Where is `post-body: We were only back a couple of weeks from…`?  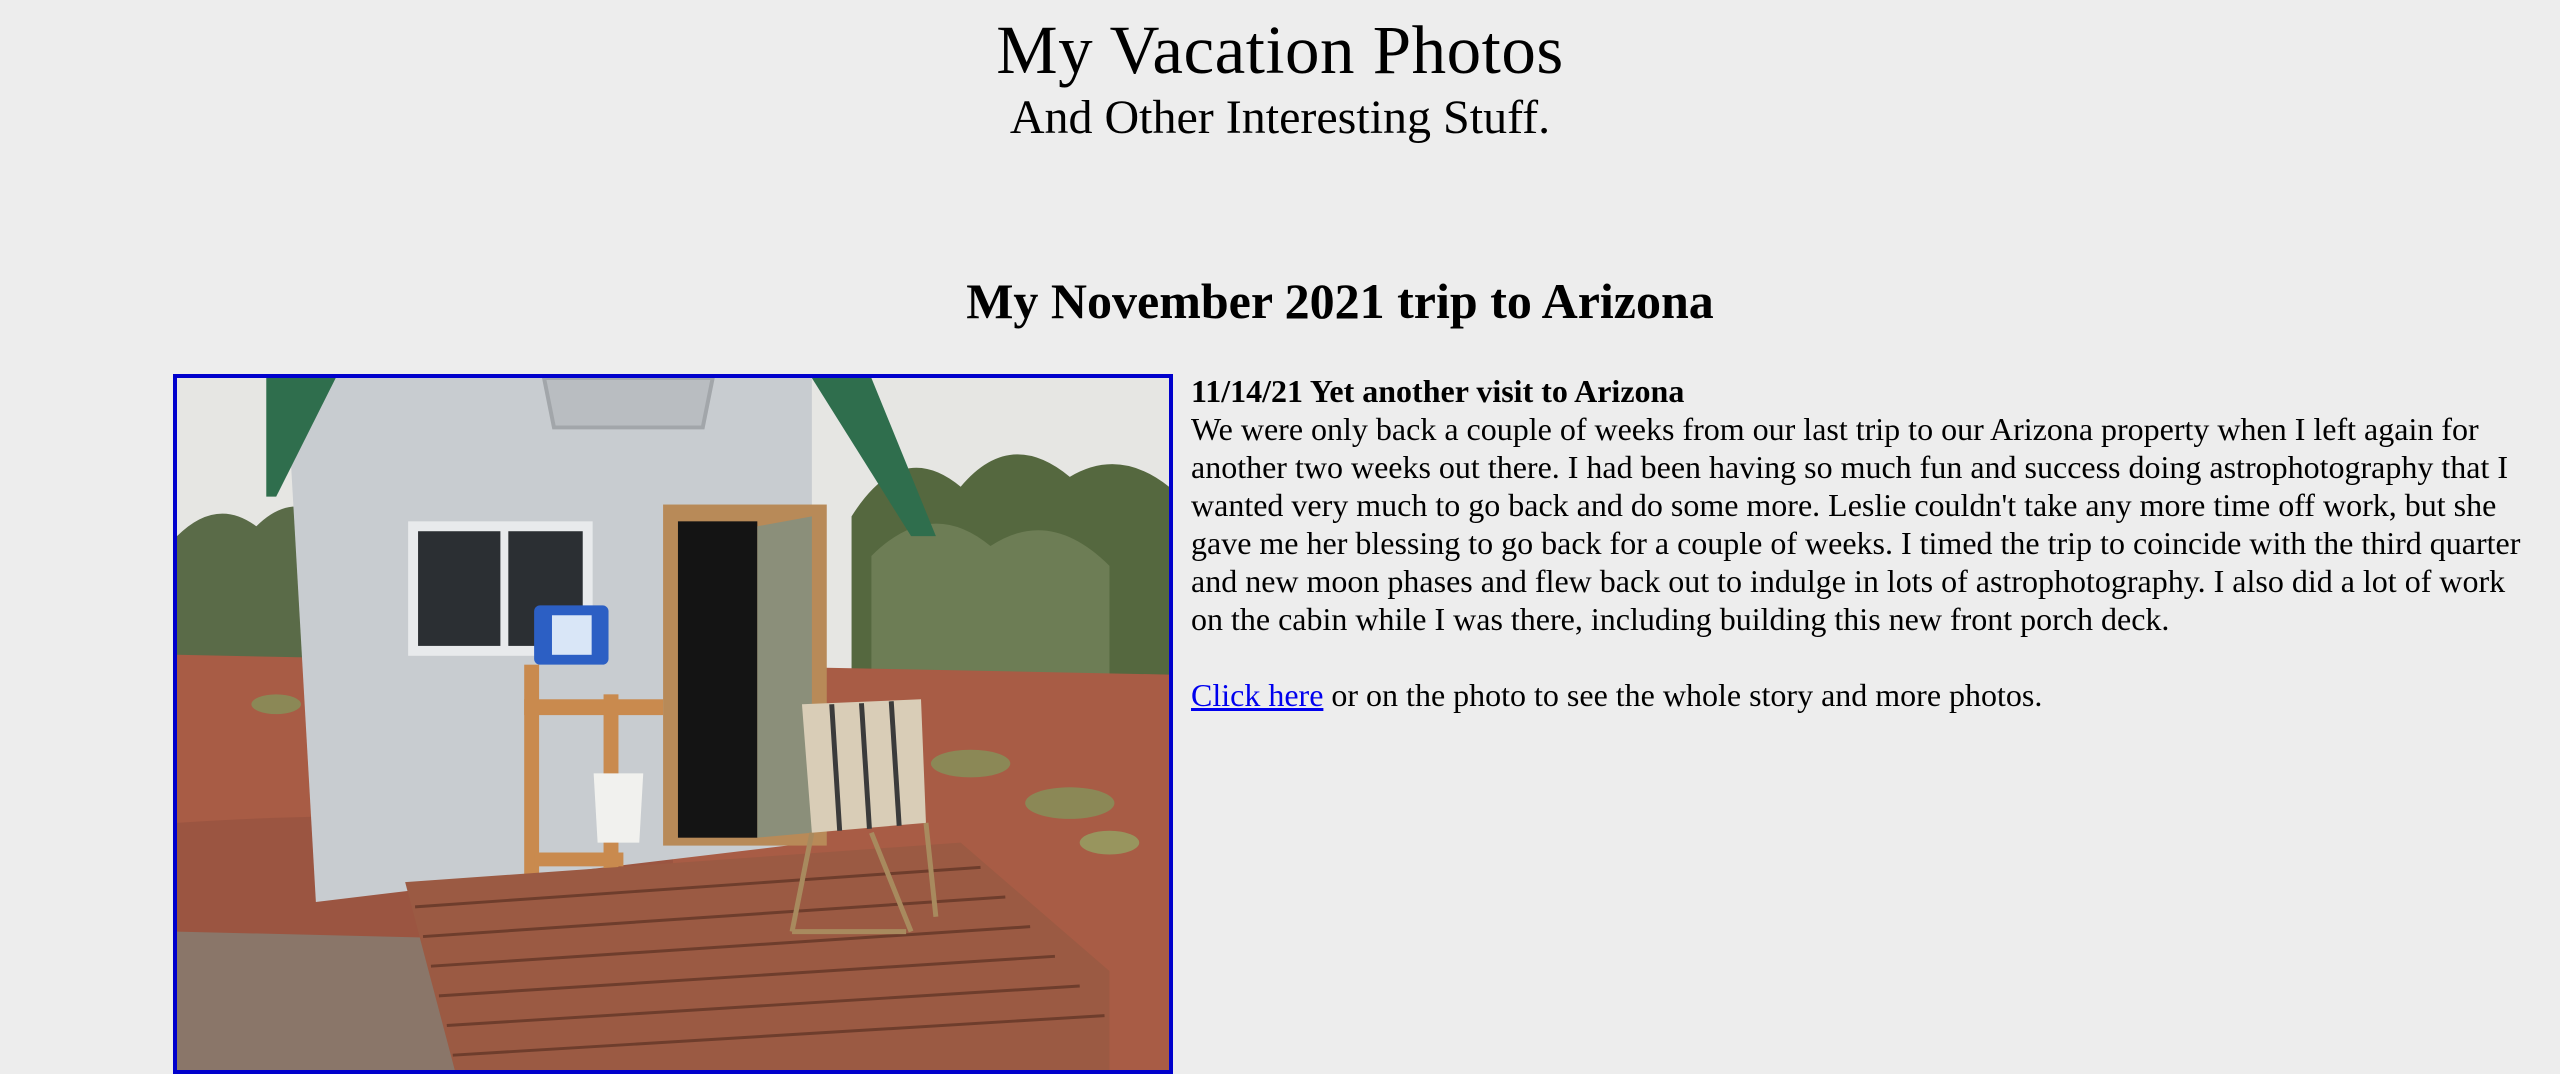 post-body: We were only back a couple of weeks from… is located at coordinates (1856, 524).